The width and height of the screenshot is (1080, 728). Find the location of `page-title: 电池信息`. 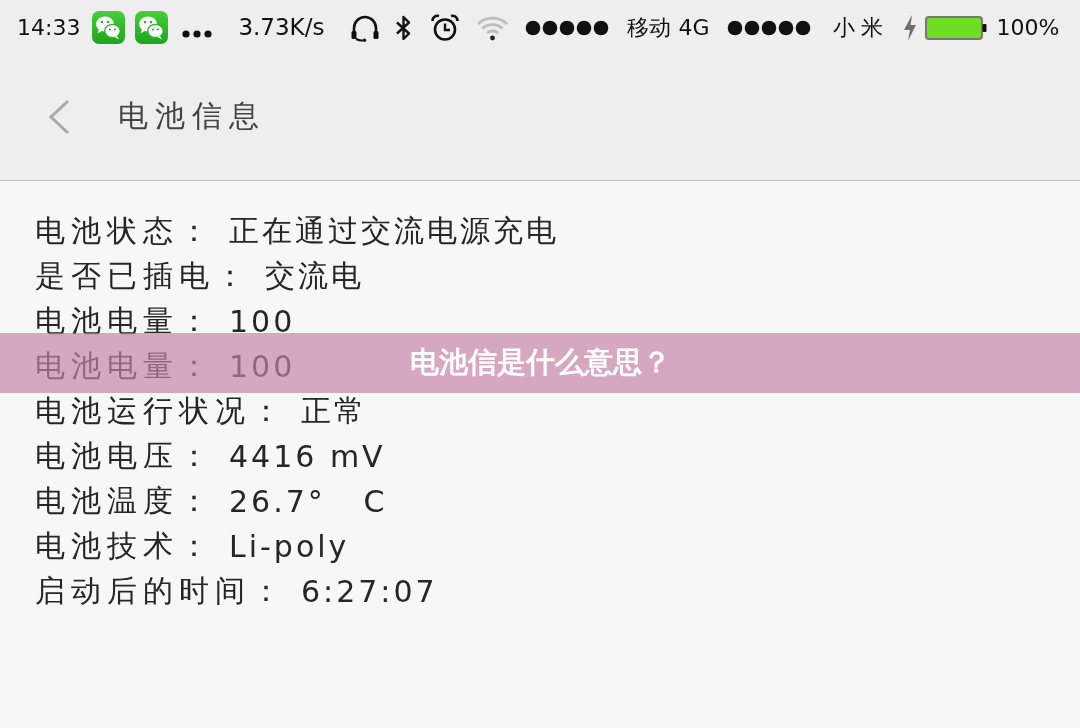

page-title: 电池信息 is located at coordinates (192, 116).